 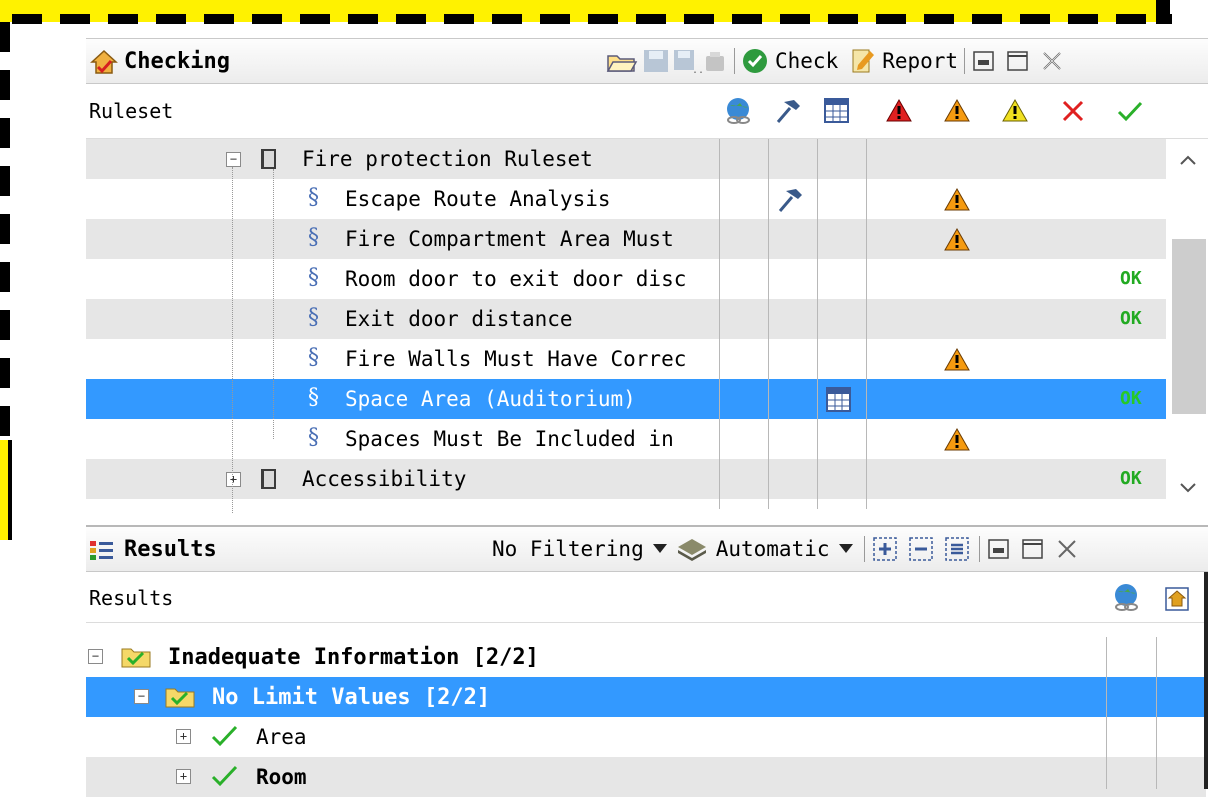 I want to click on scroll-down-icon, so click(x=1188, y=488).